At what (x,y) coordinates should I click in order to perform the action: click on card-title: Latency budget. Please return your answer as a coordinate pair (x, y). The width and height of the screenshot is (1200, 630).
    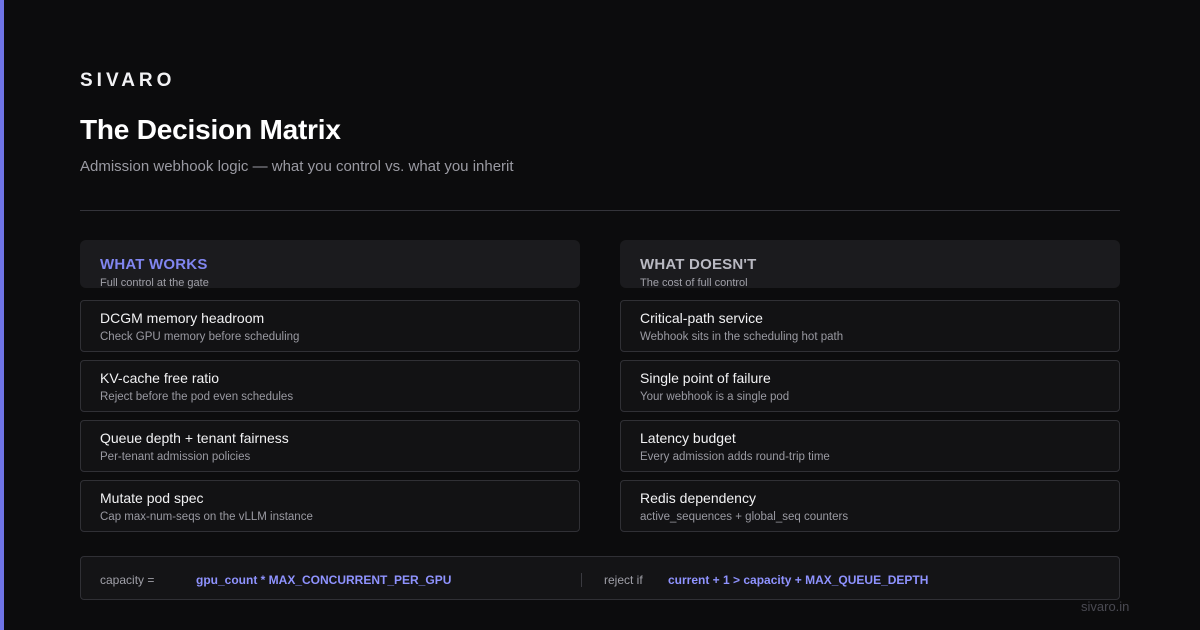
    Looking at the image, I should click on (688, 438).